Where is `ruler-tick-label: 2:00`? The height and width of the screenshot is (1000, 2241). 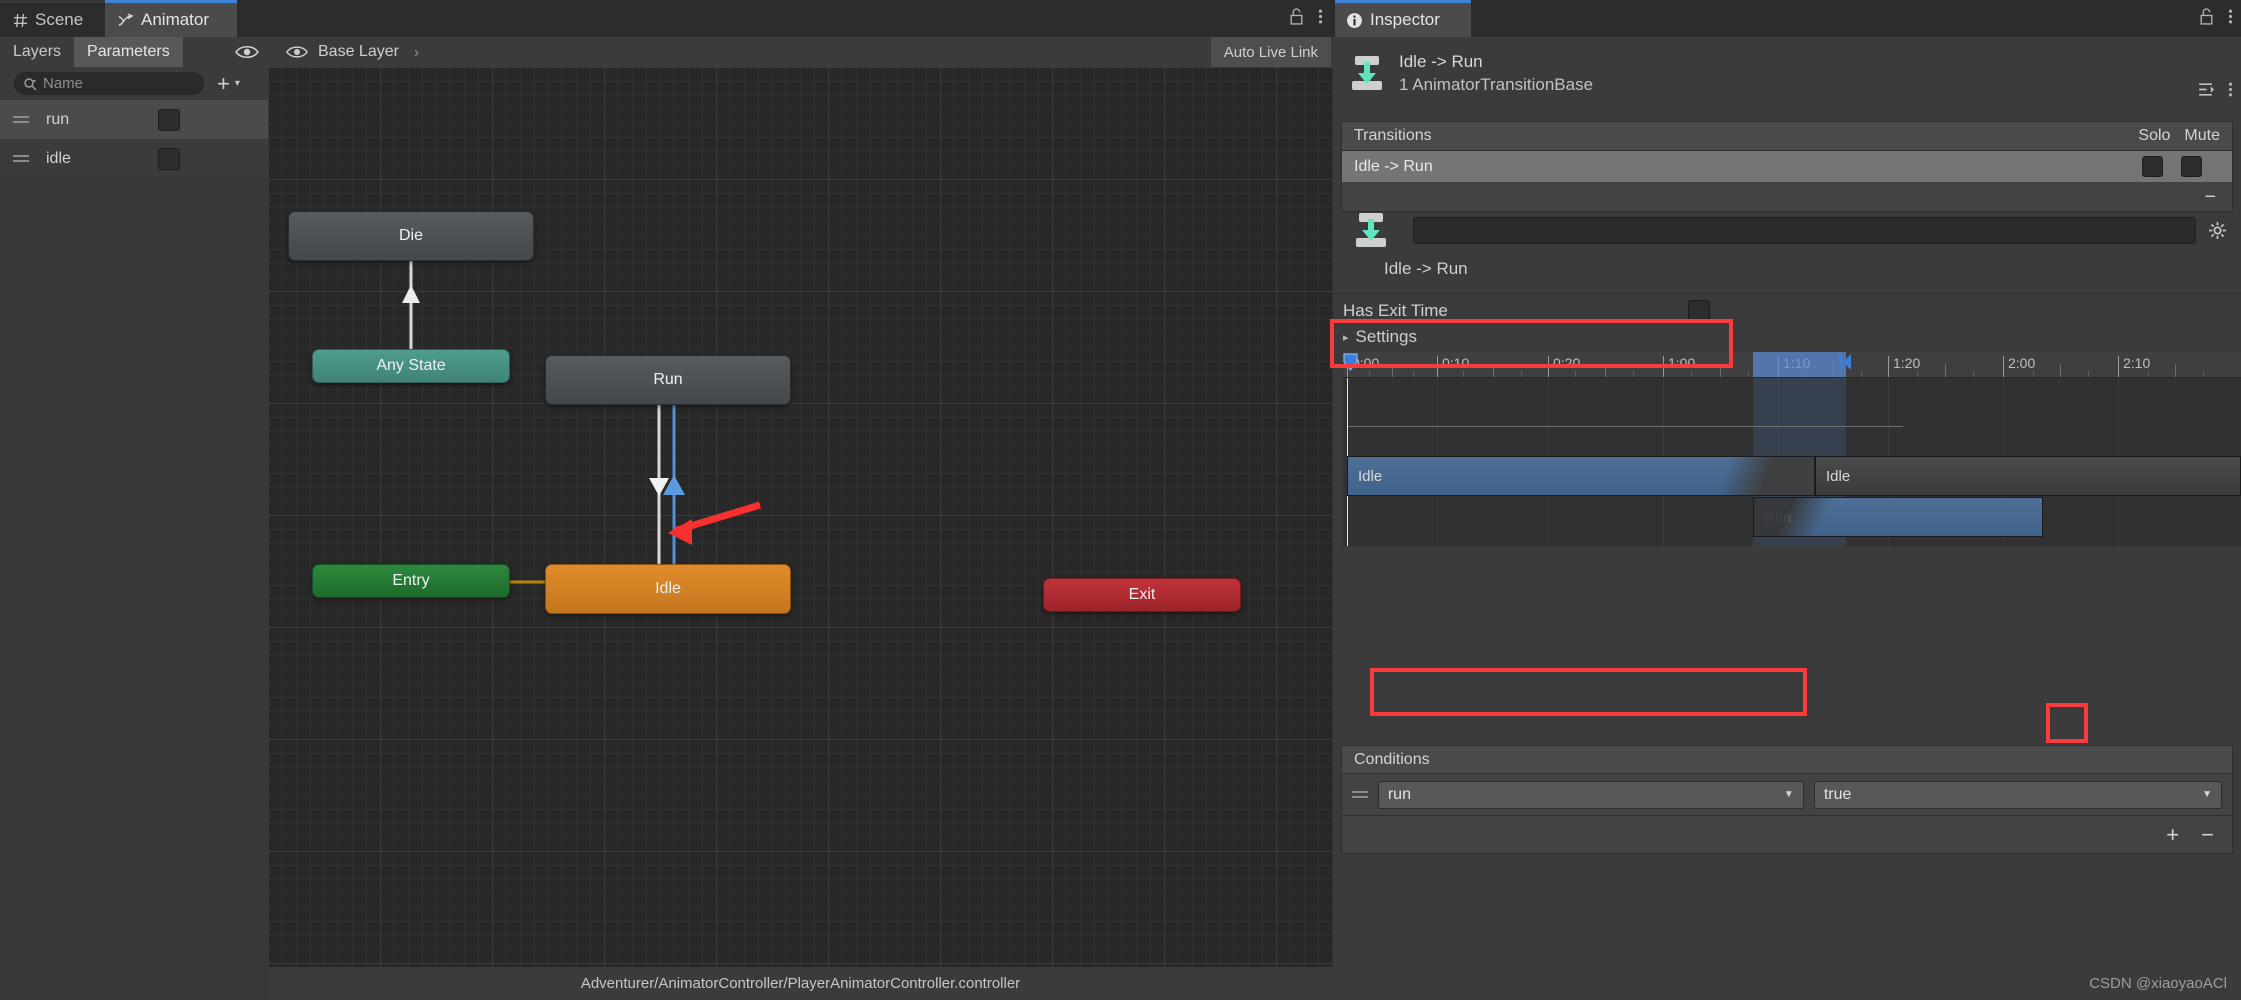 ruler-tick-label: 2:00 is located at coordinates (2022, 363).